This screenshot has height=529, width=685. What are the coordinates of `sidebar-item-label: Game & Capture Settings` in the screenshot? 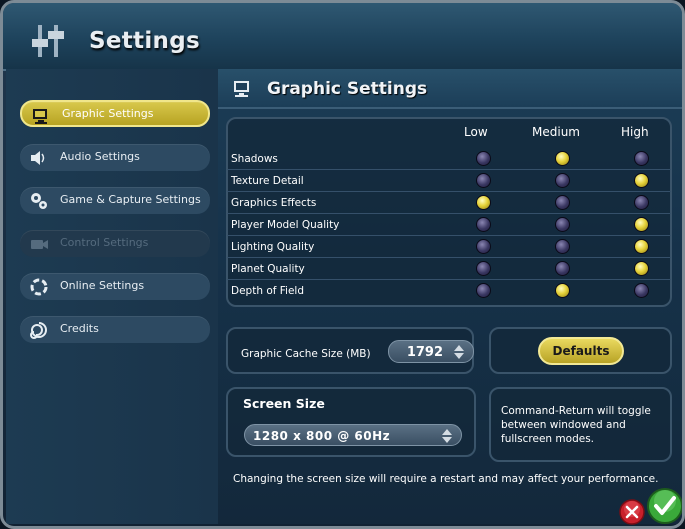 It's located at (130, 199).